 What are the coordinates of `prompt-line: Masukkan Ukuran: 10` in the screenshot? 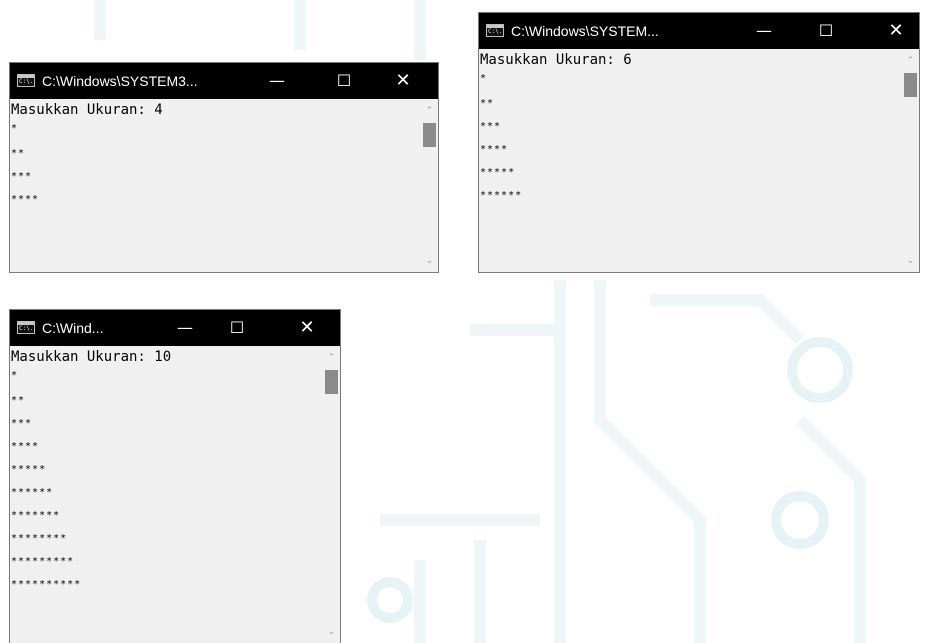 It's located at (91, 357).